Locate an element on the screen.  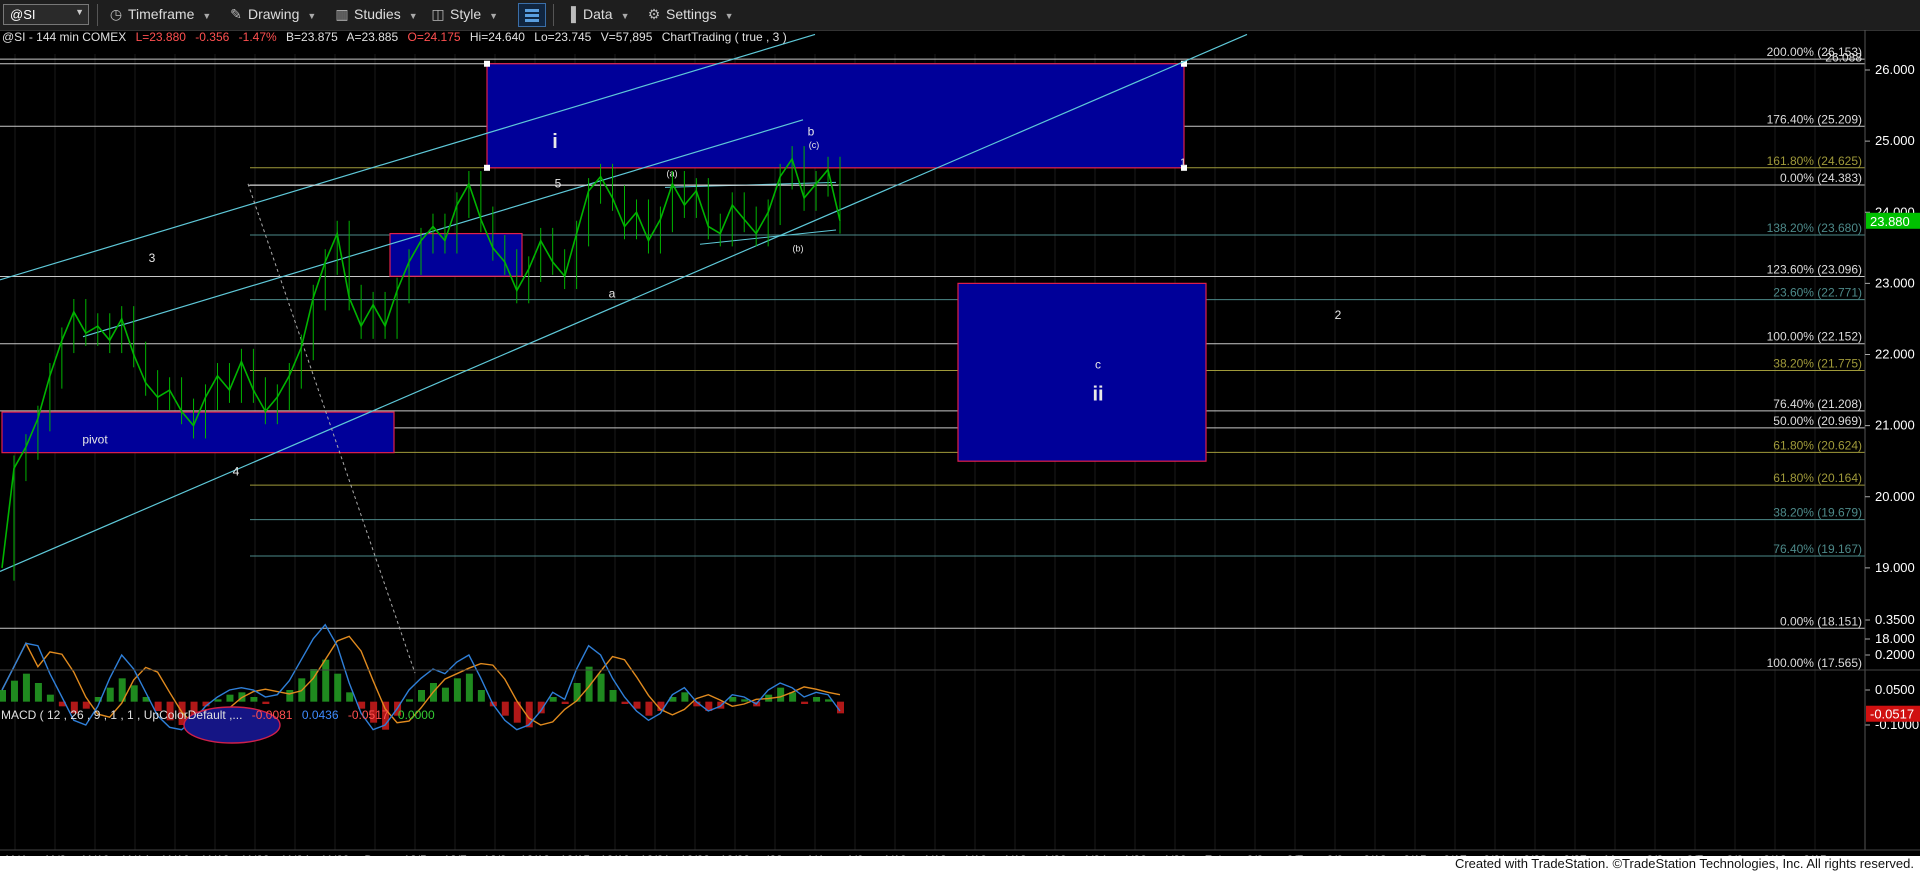
y-tick-label: 21.000 is located at coordinates (1895, 425).